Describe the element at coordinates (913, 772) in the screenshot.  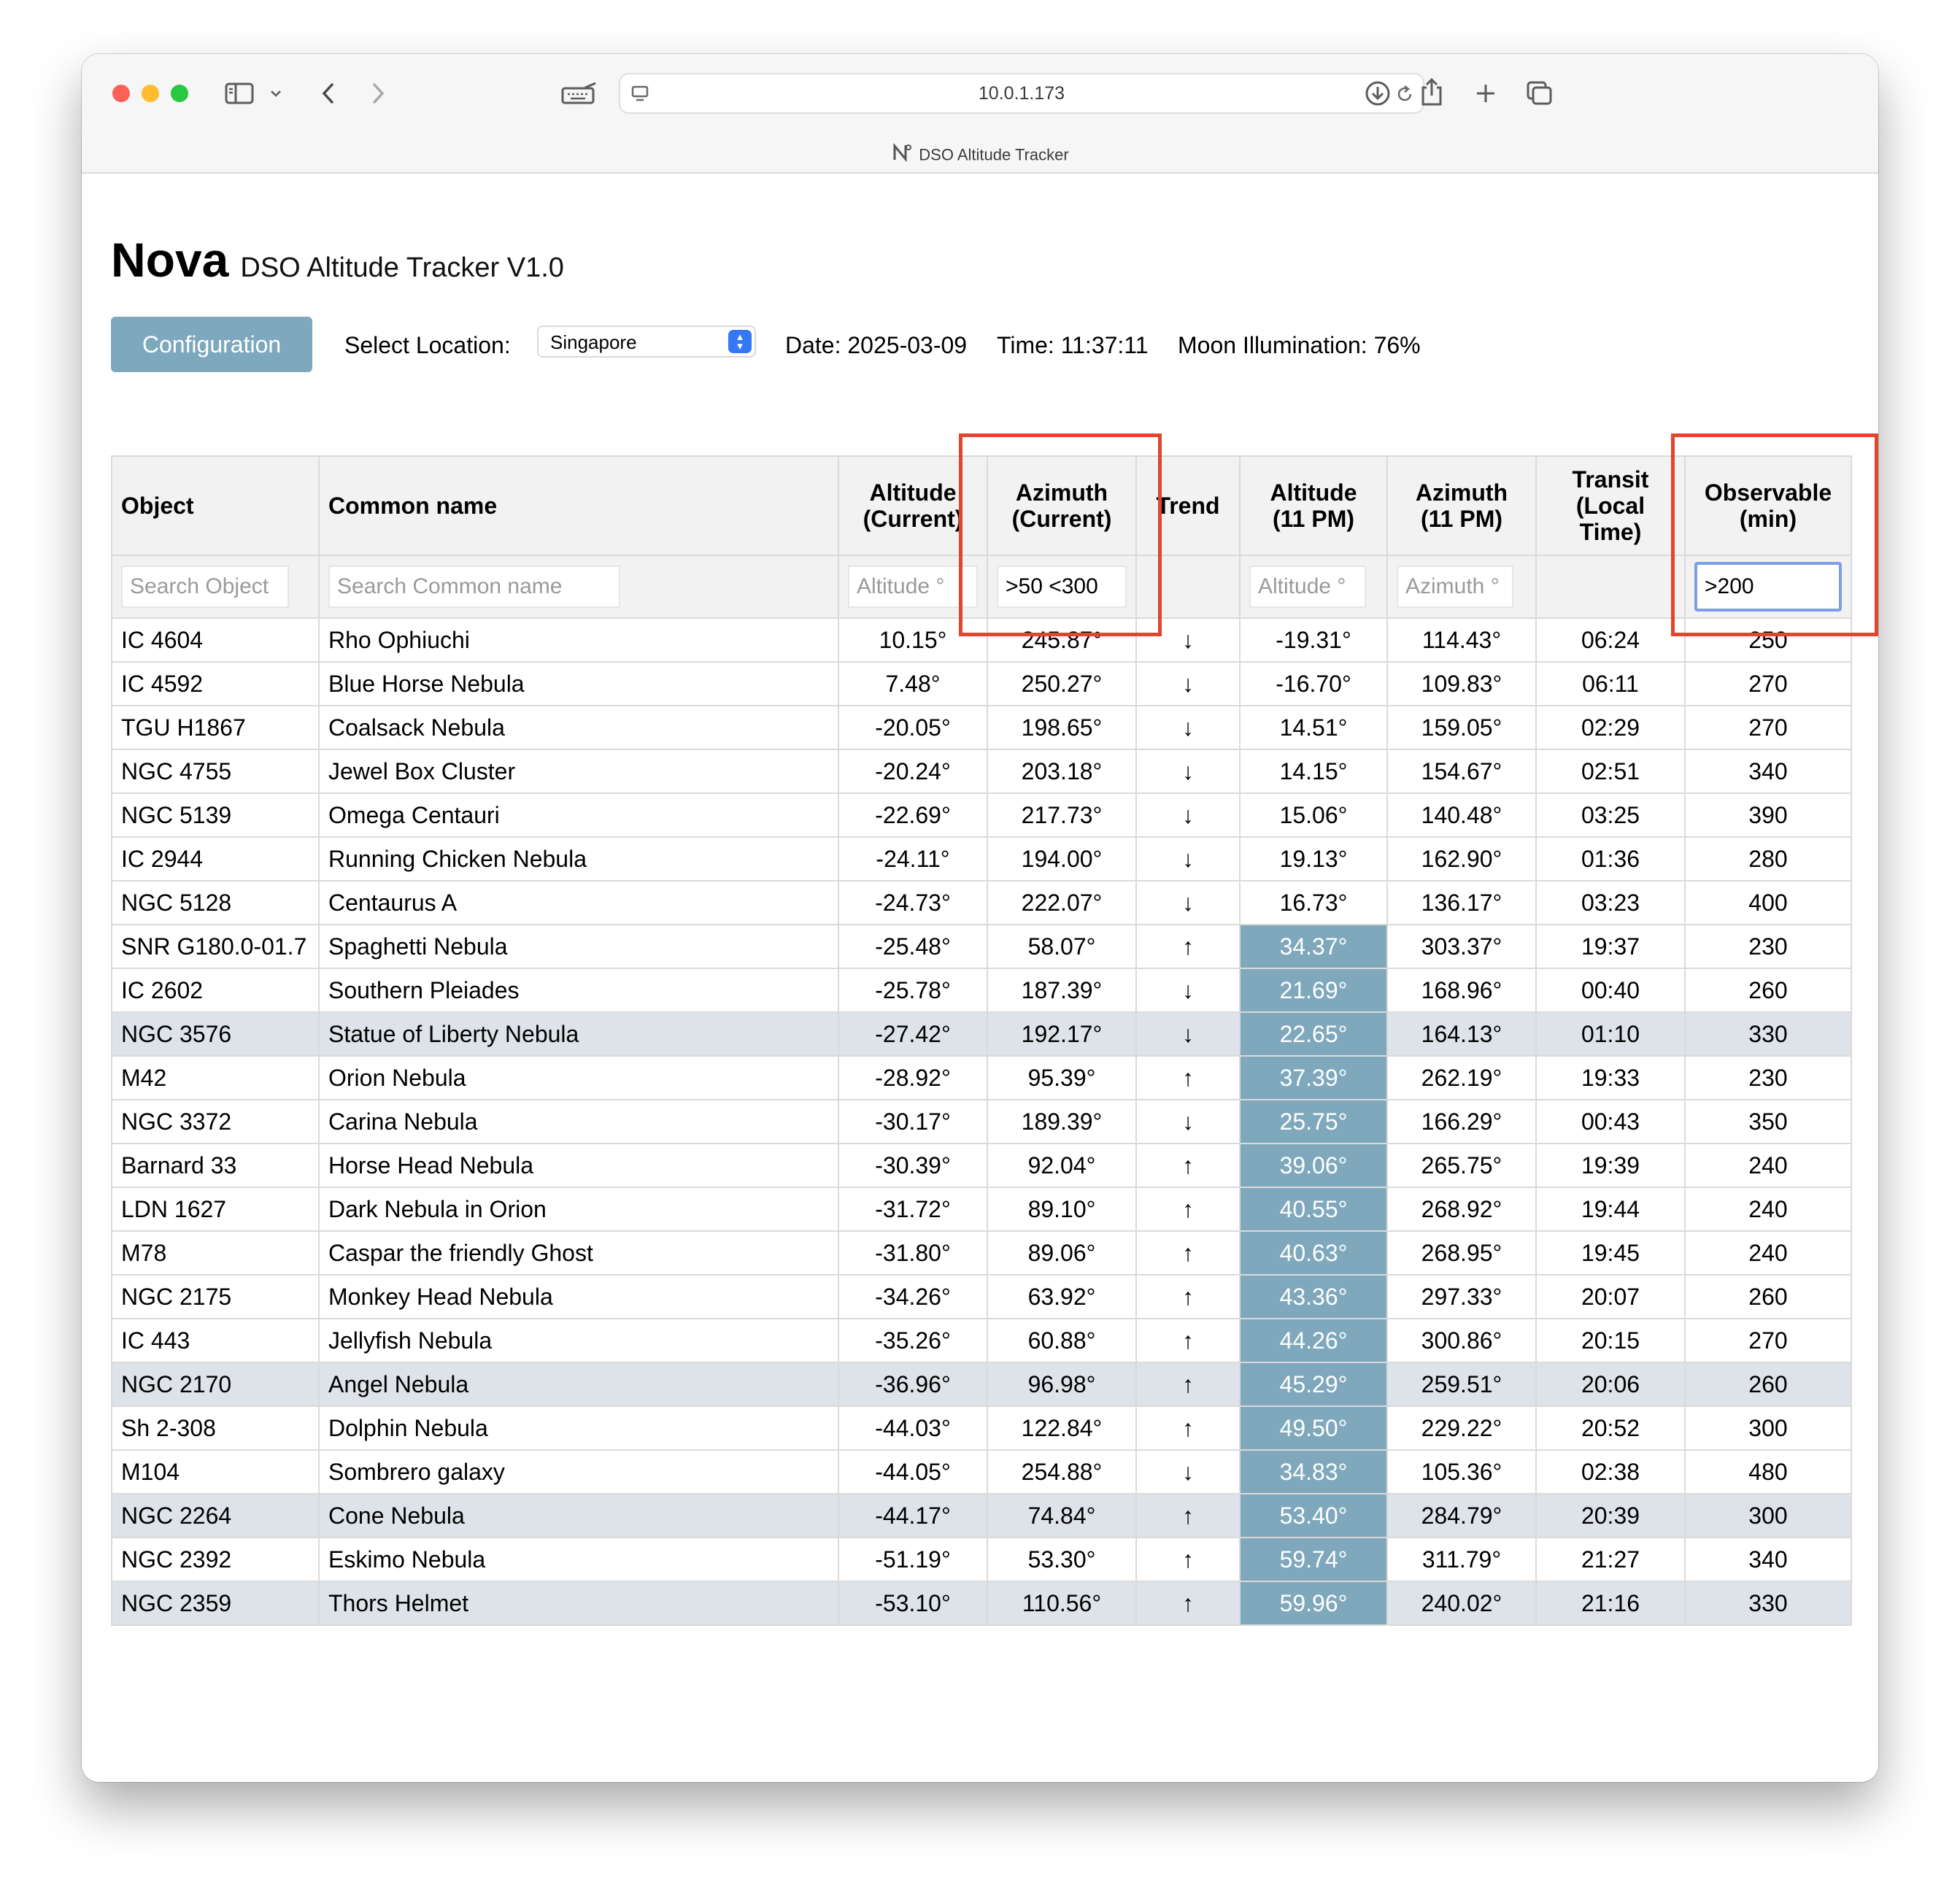
I see `cell-altitude-current: -20.24°` at that location.